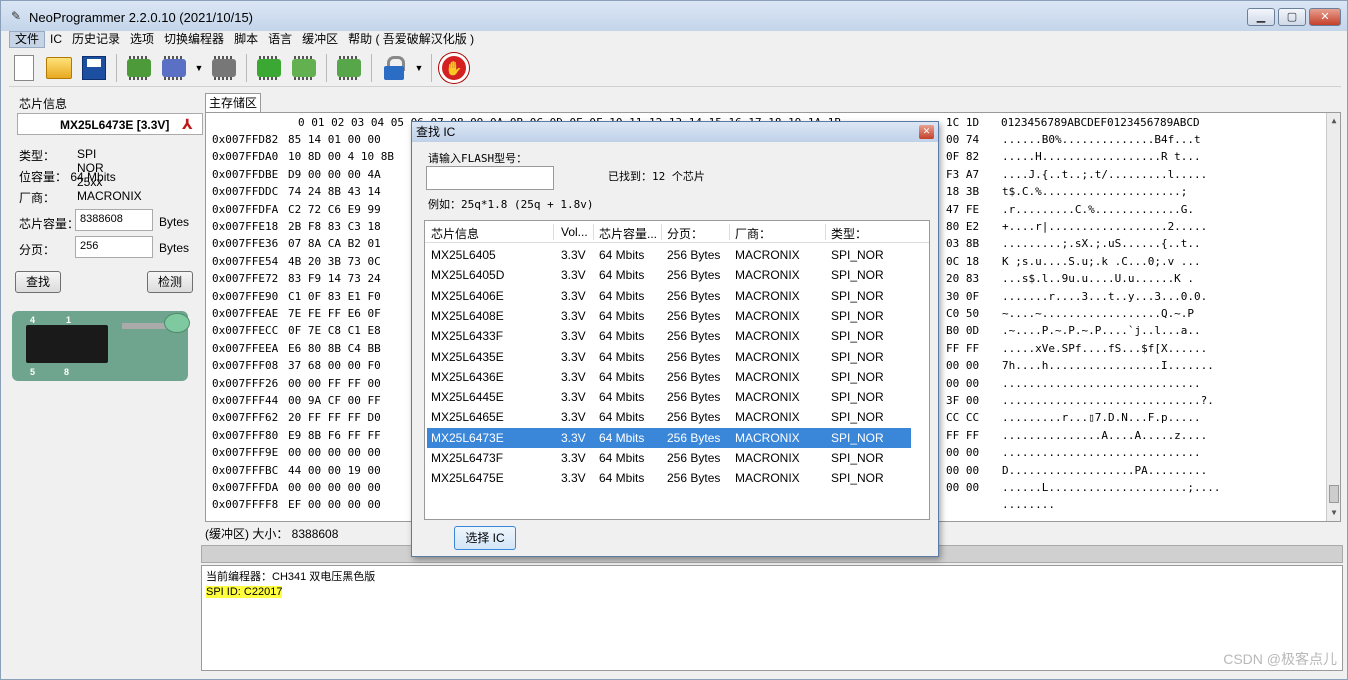  Describe the element at coordinates (1325, 17) in the screenshot. I see `close-button: ✕` at that location.